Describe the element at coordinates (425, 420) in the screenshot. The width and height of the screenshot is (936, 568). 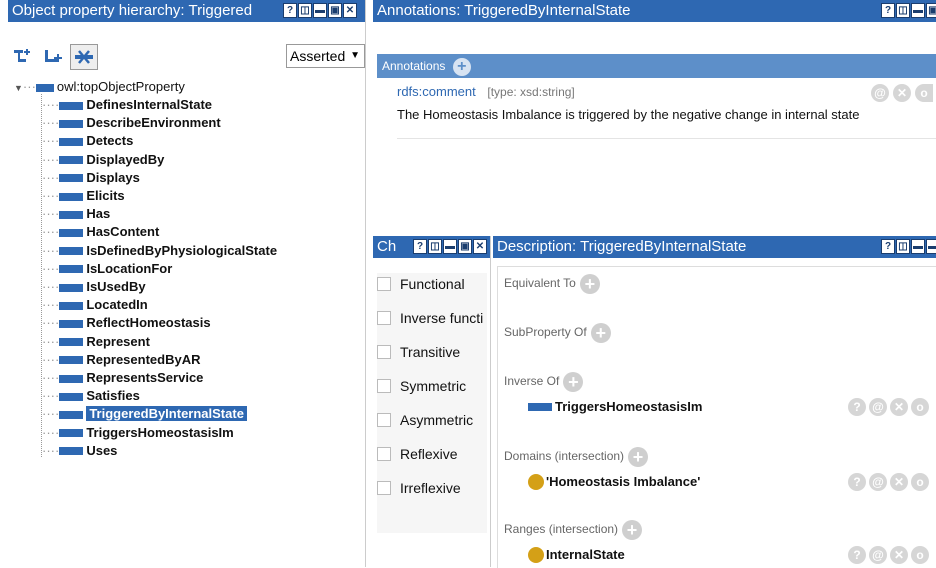
I see `characteristic-checkbox: Asymmetric` at that location.